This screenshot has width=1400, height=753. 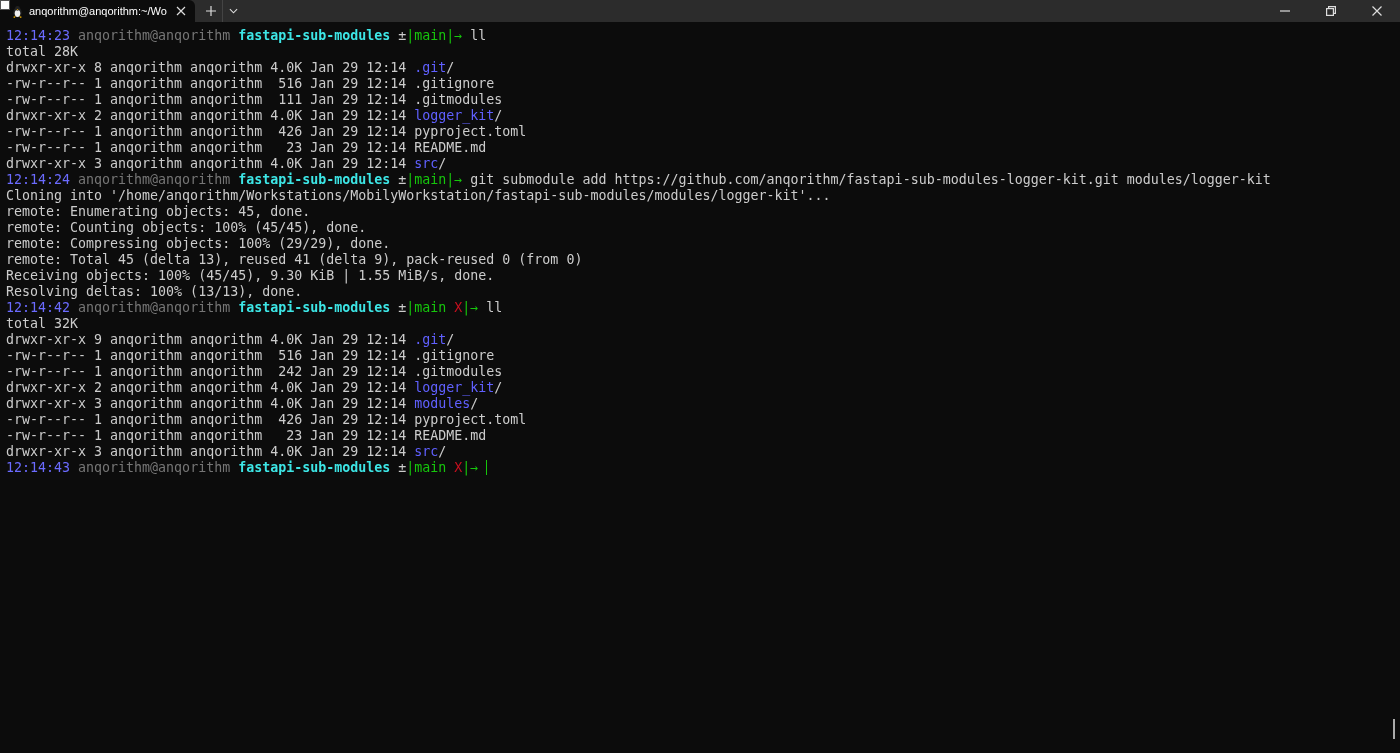 What do you see at coordinates (198, 244) in the screenshot?
I see `output-text: remote: Compressing objects: 100% (29/29), done.` at bounding box center [198, 244].